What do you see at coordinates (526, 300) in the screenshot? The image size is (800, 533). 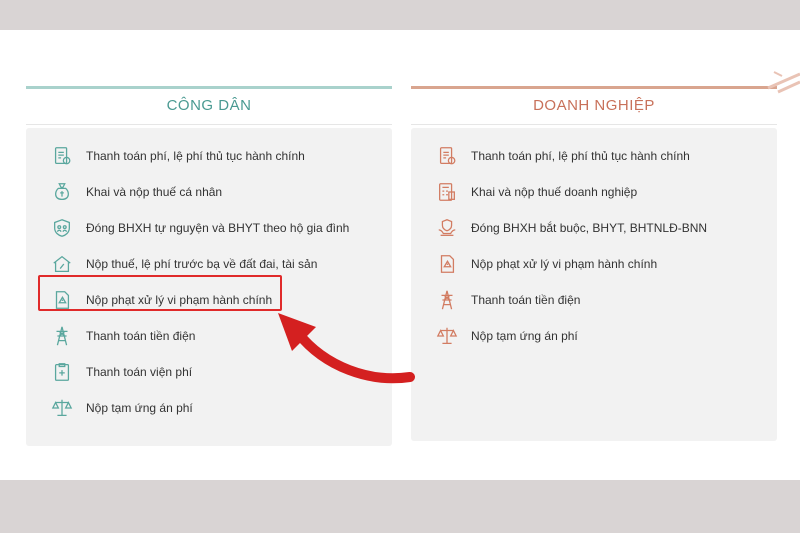 I see `business-item-label: Thanh toán tiền điện` at bounding box center [526, 300].